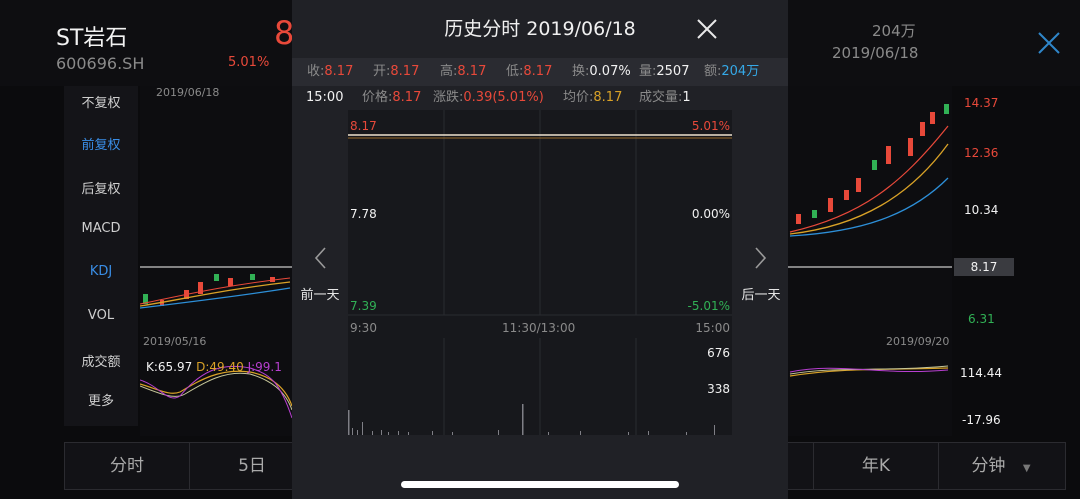  Describe the element at coordinates (894, 31) in the screenshot. I see `header-amount: 204万` at that location.